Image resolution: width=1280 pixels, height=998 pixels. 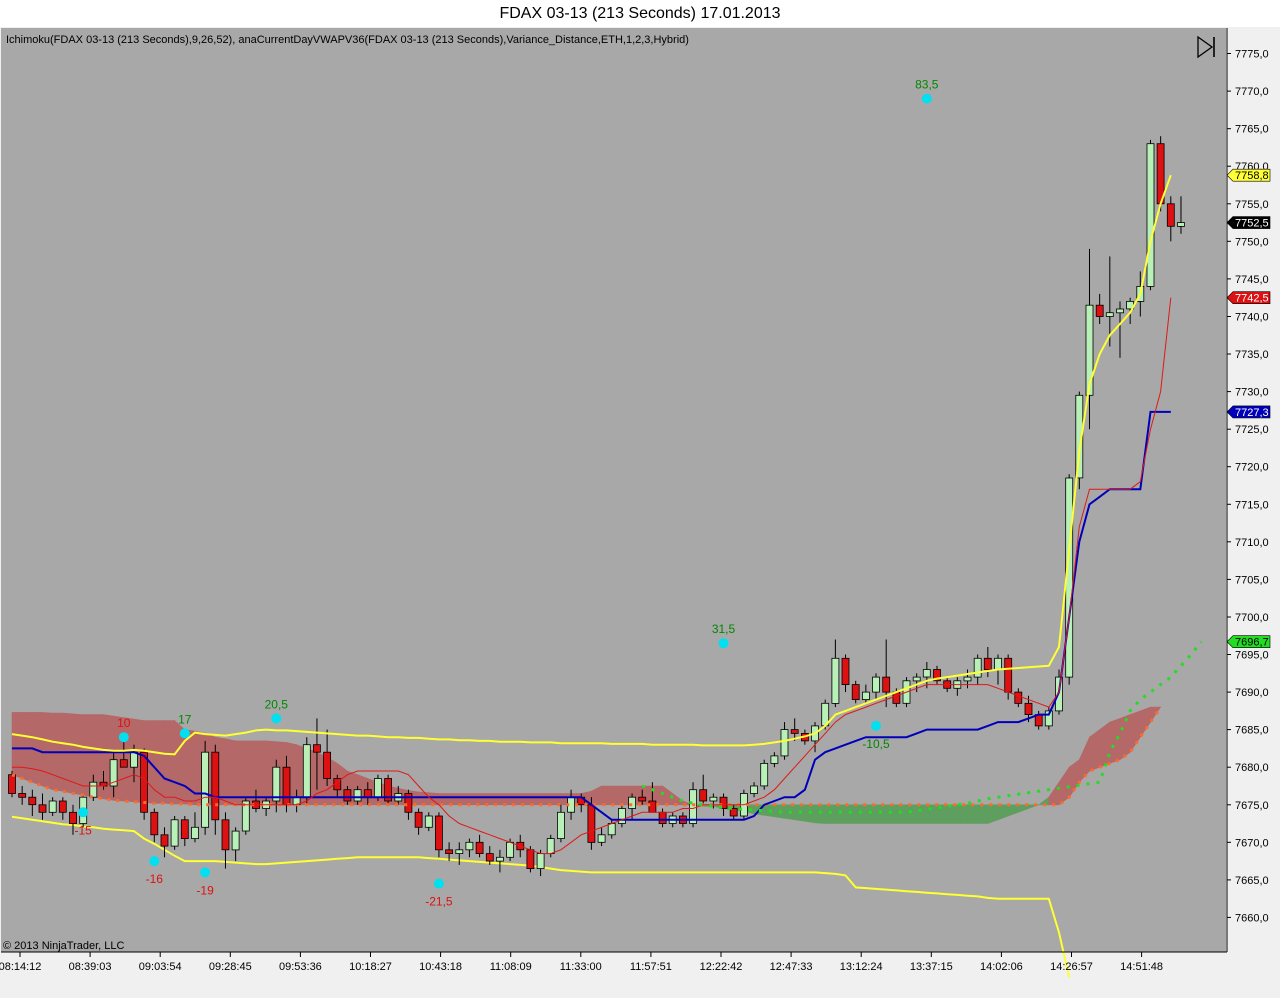 I want to click on x-tick-label: 10:18:27, so click(x=370, y=967).